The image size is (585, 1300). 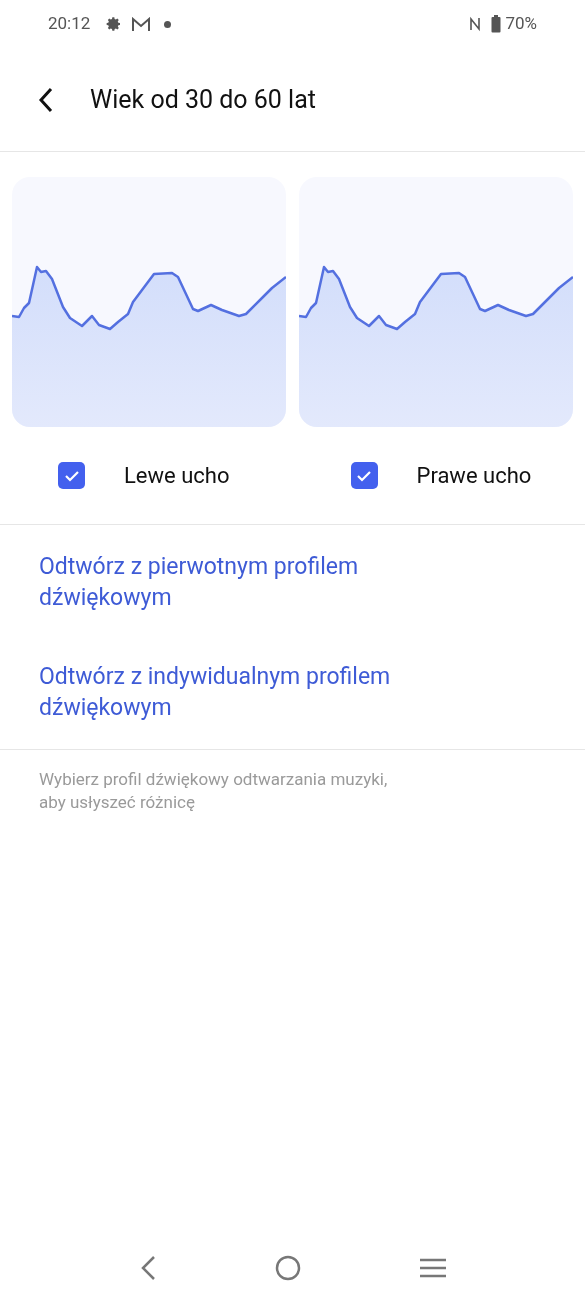 What do you see at coordinates (69, 24) in the screenshot?
I see `clock-time: 20:12` at bounding box center [69, 24].